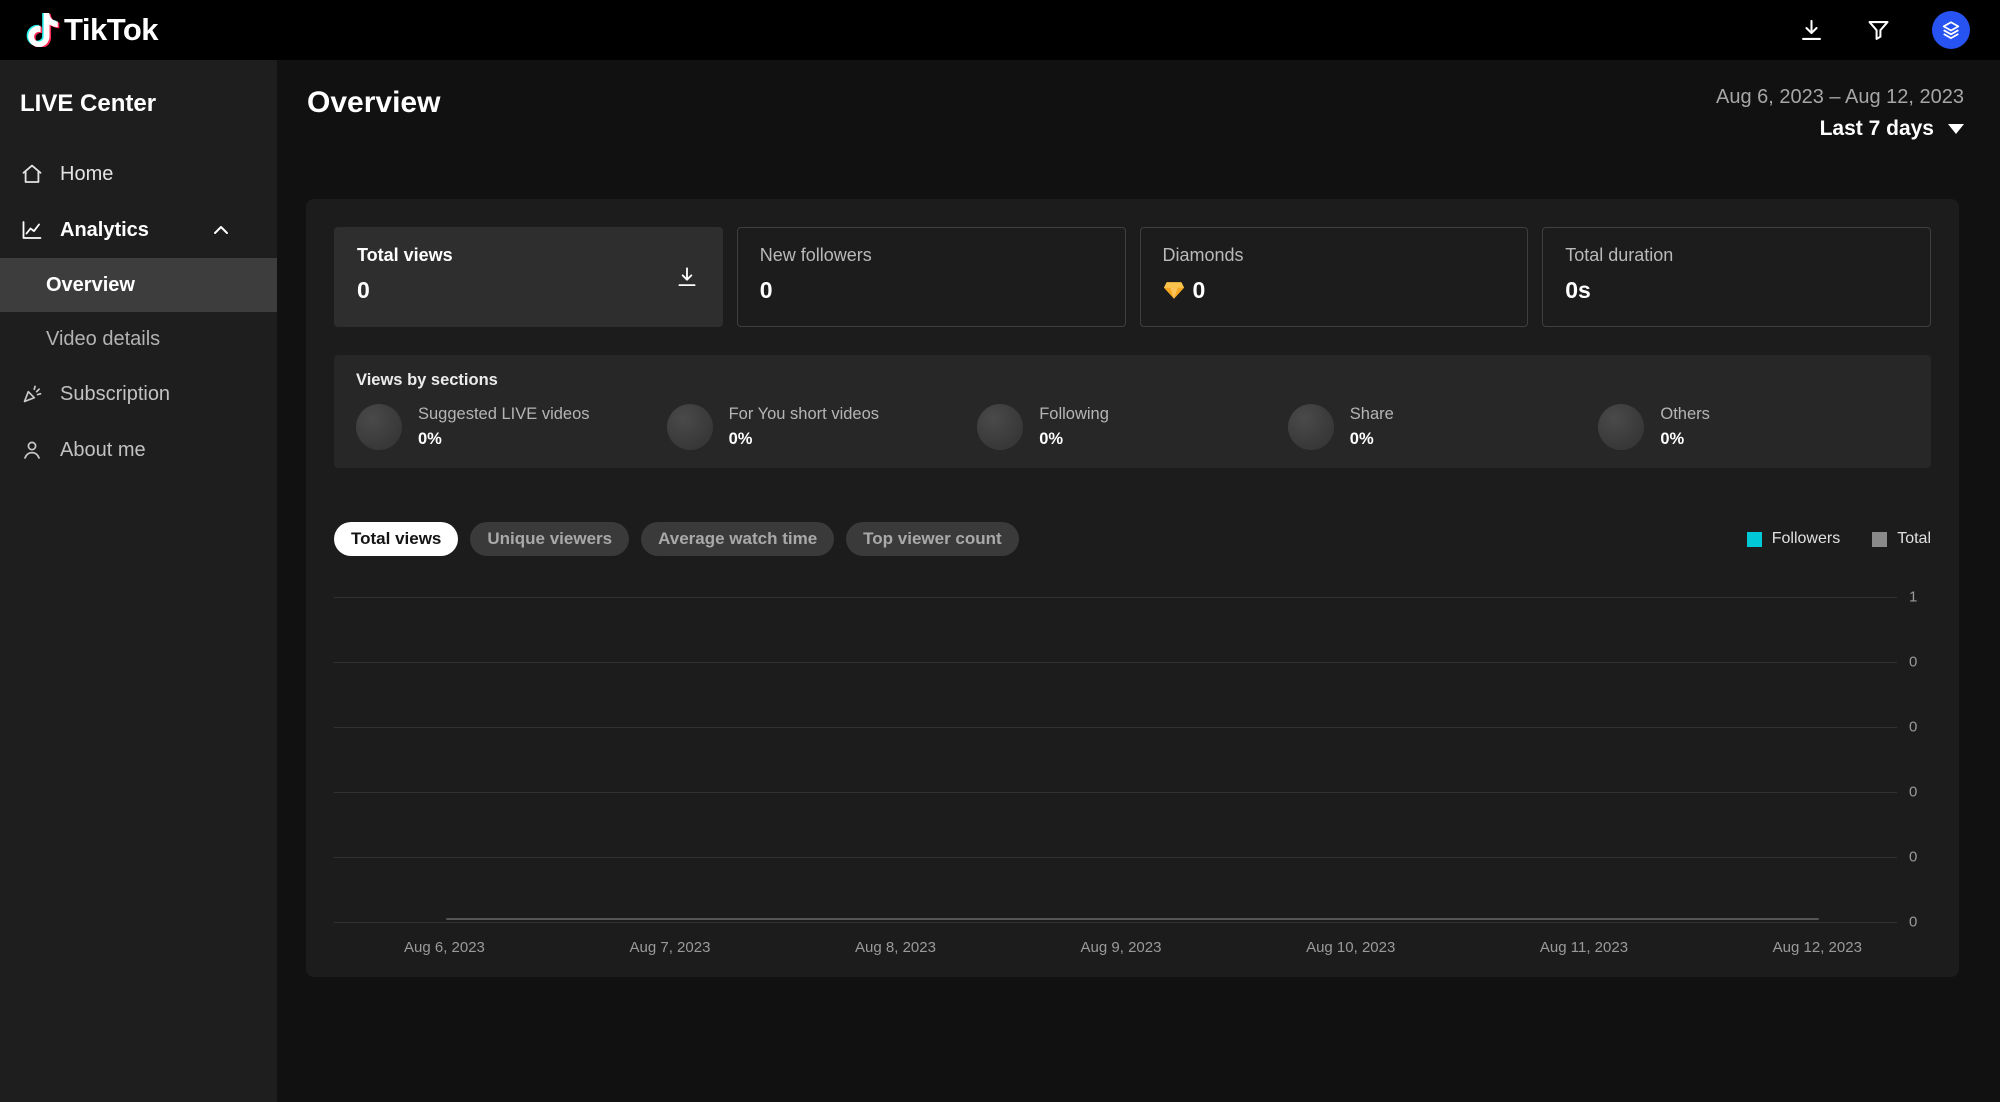 This screenshot has width=2000, height=1102. I want to click on period-selector: Last 7 days, so click(1840, 129).